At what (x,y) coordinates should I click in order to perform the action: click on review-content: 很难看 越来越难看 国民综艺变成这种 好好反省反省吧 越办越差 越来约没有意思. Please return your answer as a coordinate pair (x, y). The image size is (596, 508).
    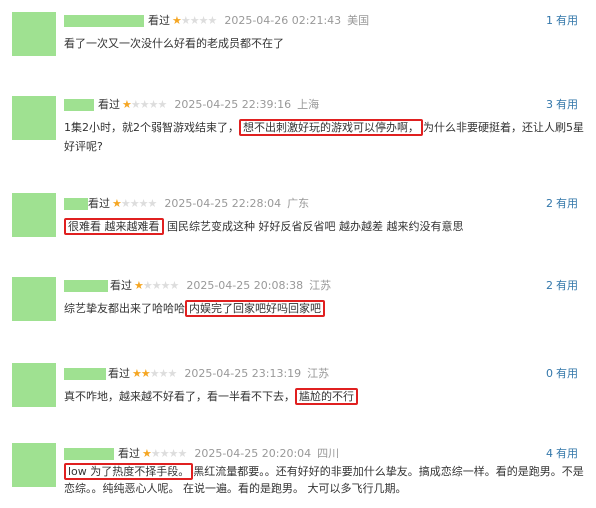
    Looking at the image, I should click on (324, 226).